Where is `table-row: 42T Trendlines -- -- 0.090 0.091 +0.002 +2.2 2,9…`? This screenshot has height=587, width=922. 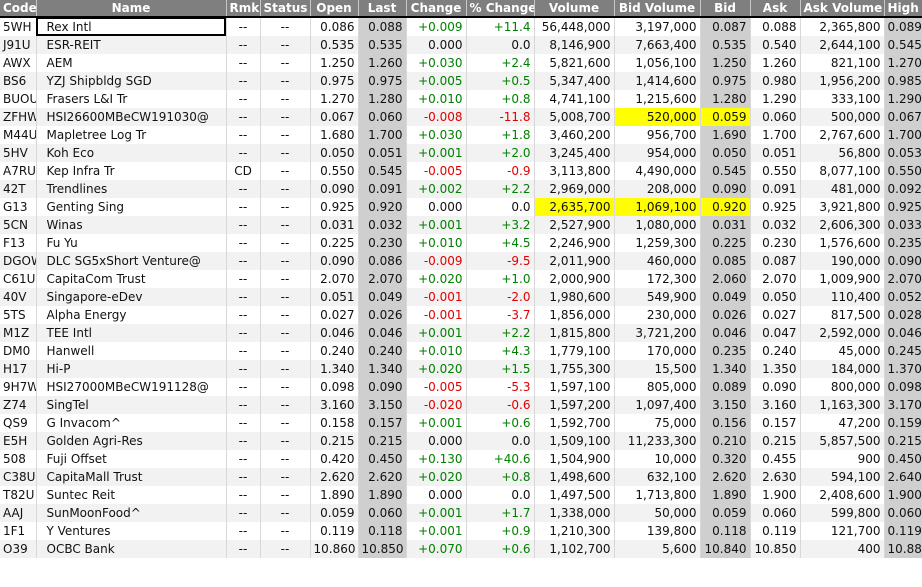
table-row: 42T Trendlines -- -- 0.090 0.091 +0.002 +2.2 2,9… is located at coordinates (461, 189).